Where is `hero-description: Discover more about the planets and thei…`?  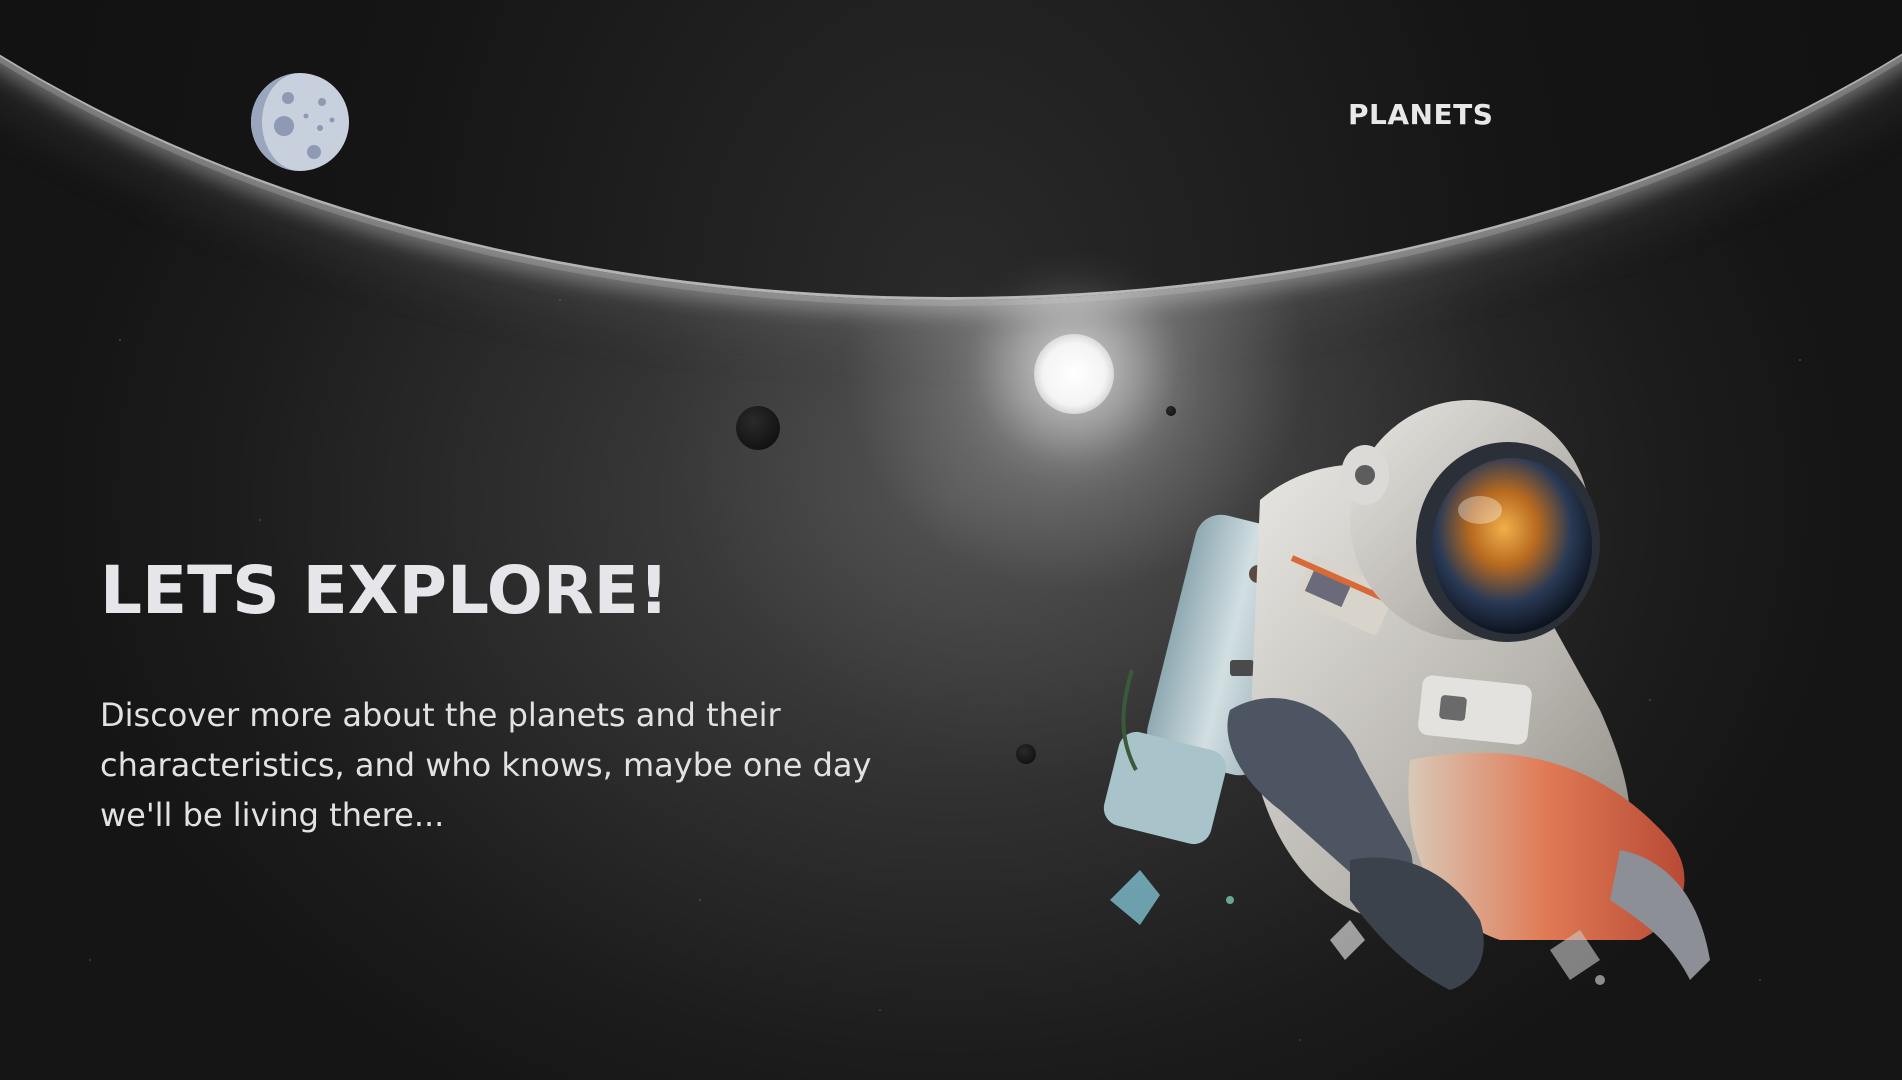 hero-description: Discover more about the planets and thei… is located at coordinates (486, 765).